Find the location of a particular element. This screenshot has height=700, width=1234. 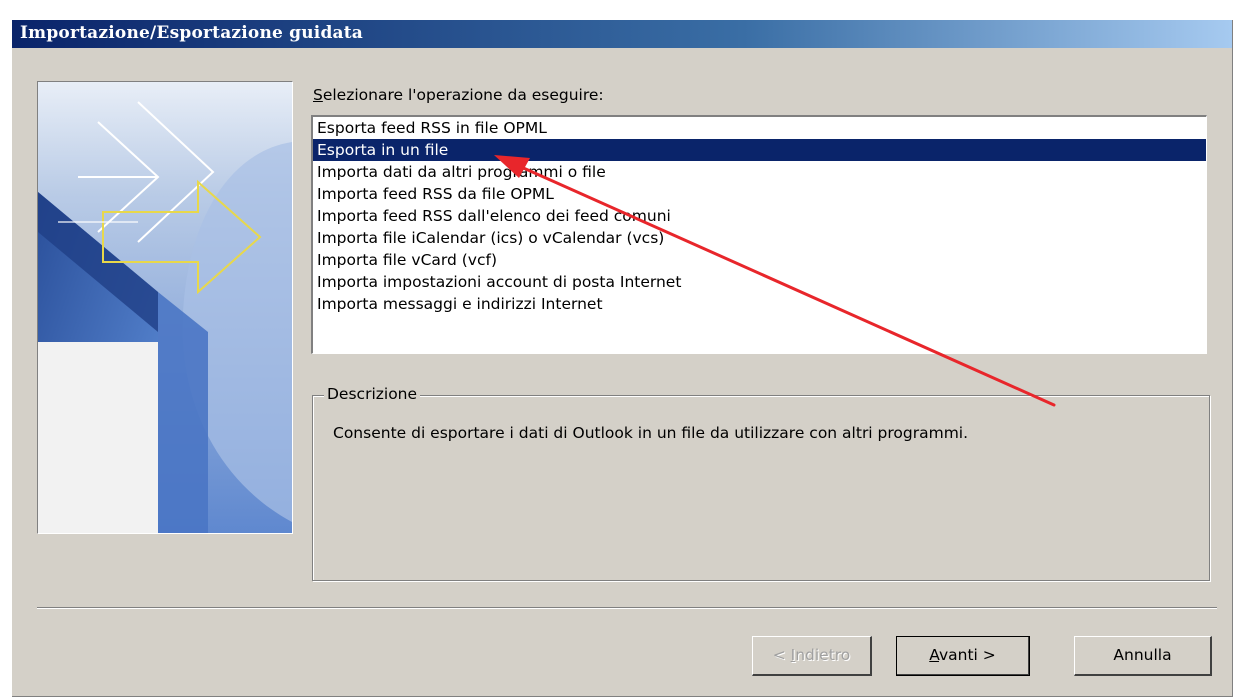

window-title: Importazione/Esportazione guidata is located at coordinates (192, 33).